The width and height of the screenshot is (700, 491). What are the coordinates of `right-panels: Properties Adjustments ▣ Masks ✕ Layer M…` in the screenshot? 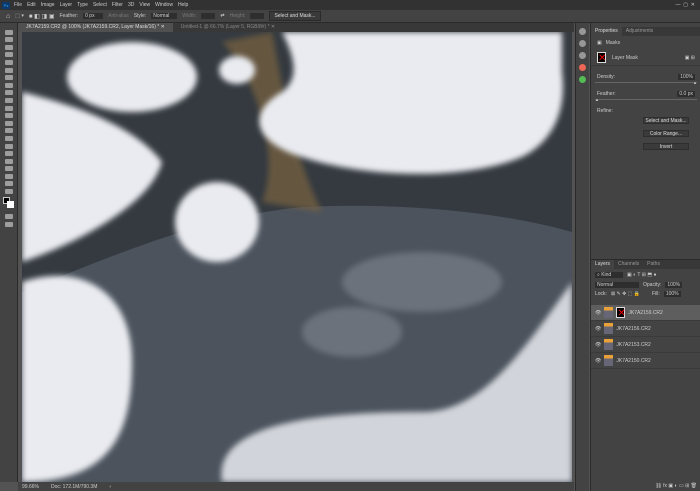 It's located at (645, 257).